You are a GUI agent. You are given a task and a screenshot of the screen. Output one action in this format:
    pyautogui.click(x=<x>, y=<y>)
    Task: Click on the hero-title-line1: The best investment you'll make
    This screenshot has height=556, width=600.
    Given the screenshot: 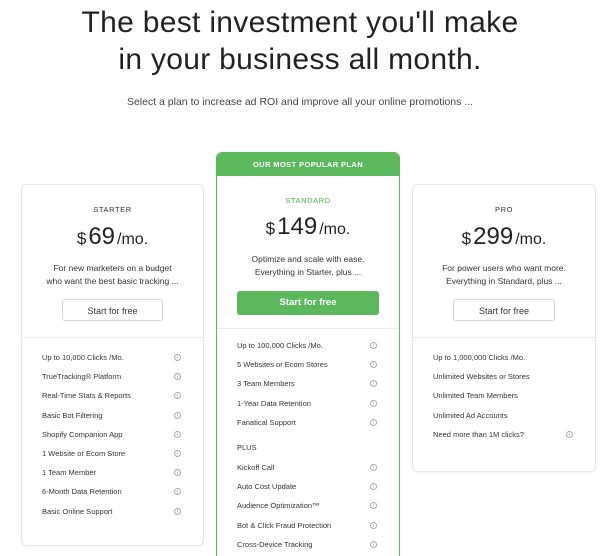 What is the action you would take?
    pyautogui.click(x=300, y=22)
    